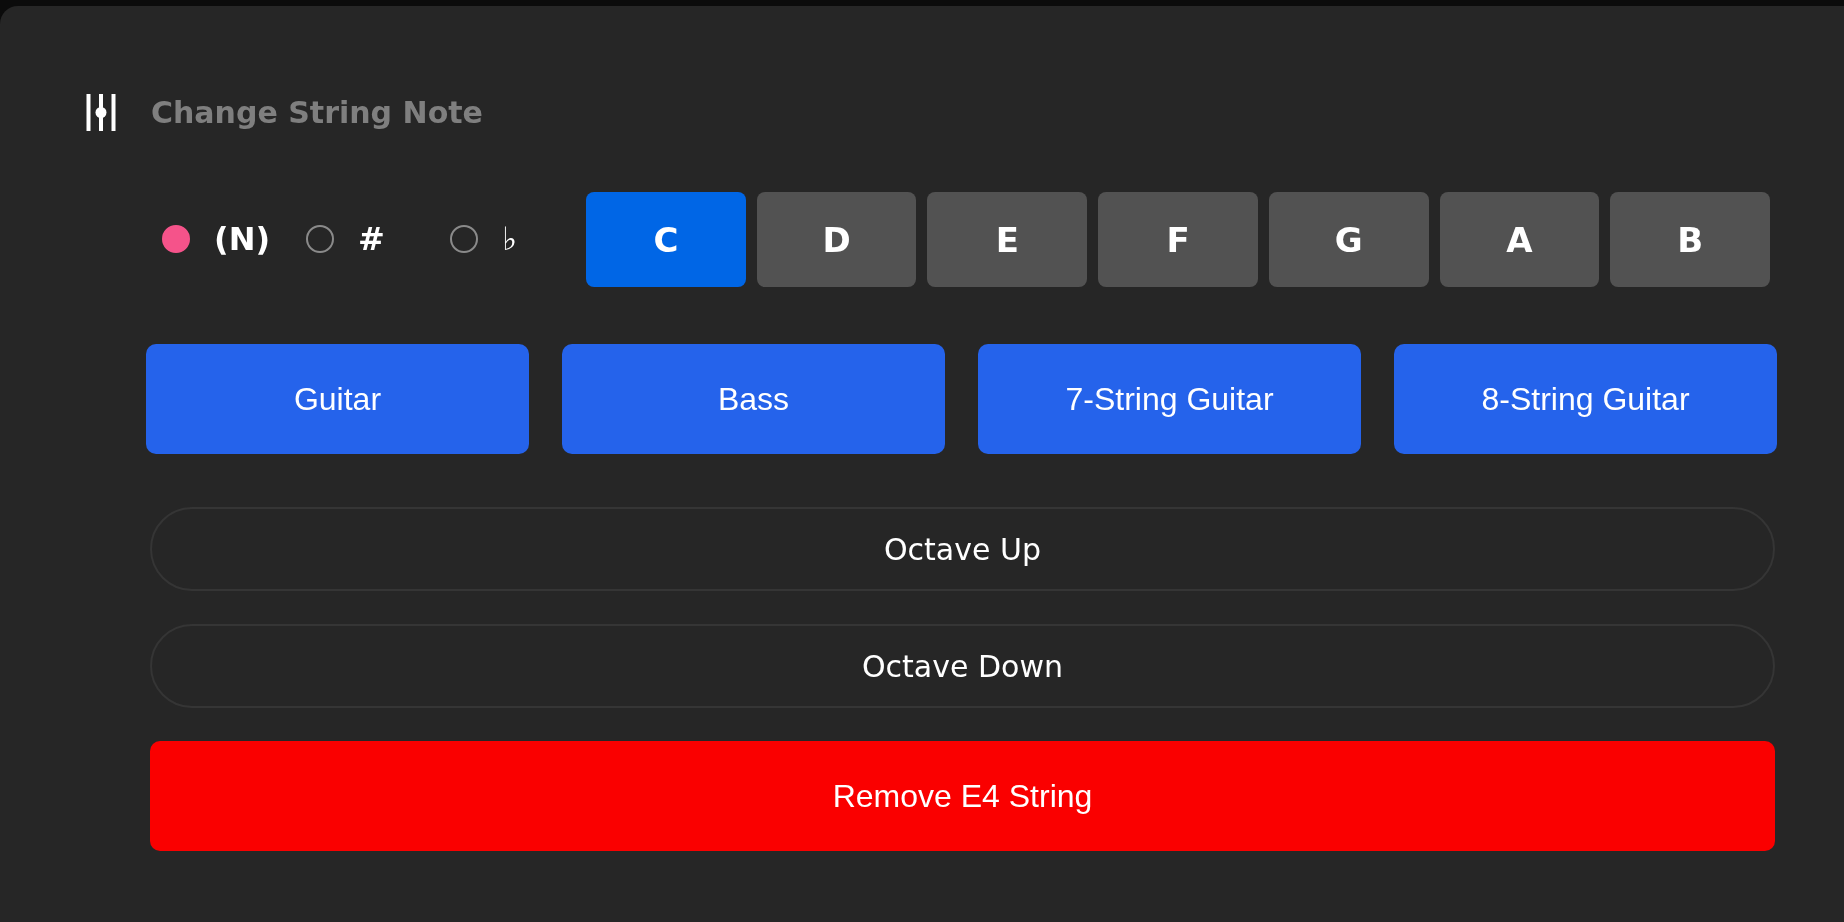  What do you see at coordinates (1690, 239) in the screenshot?
I see `note-button: B` at bounding box center [1690, 239].